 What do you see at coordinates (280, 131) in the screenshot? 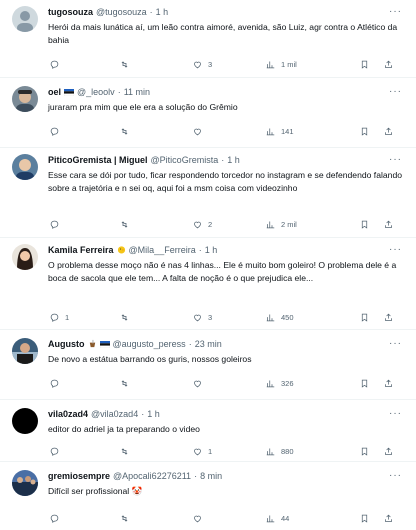
I see `views-button: 141` at bounding box center [280, 131].